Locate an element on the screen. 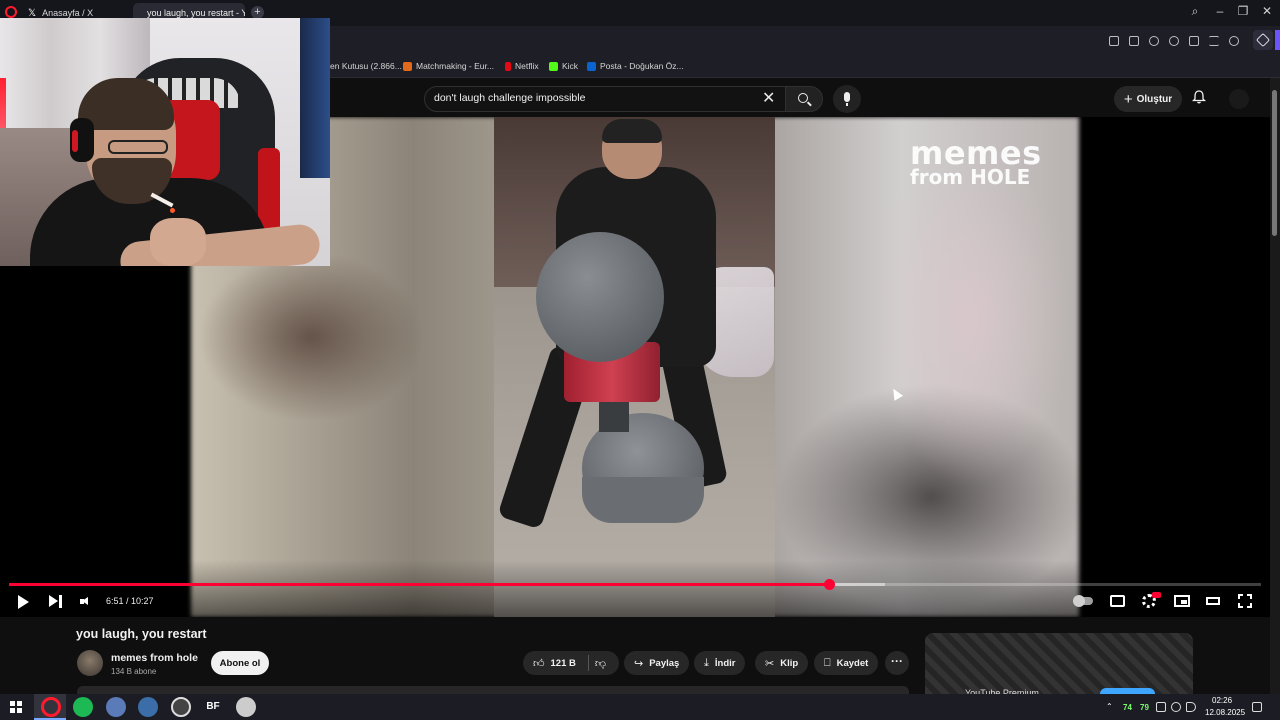 The height and width of the screenshot is (720, 1280). tray-expand-icon: ⌃ is located at coordinates (1109, 706).